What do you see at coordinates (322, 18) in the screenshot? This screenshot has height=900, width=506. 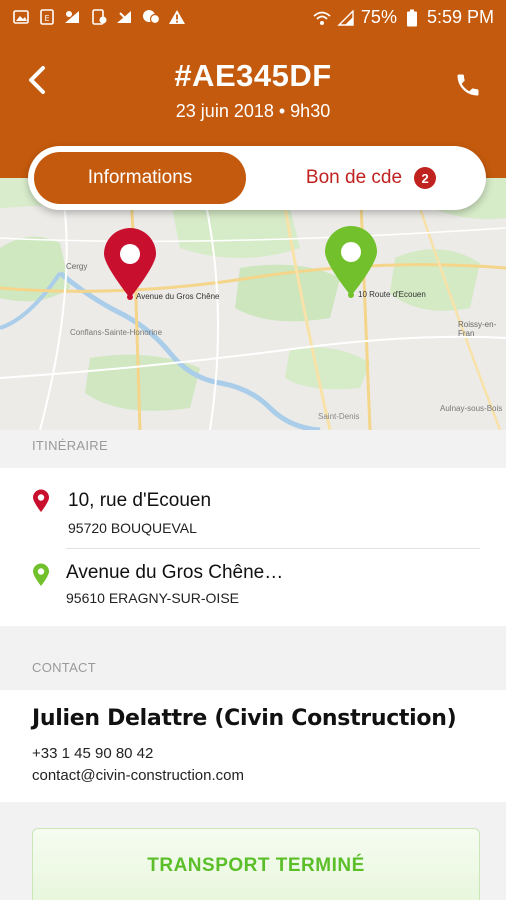 I see `wifi-icon` at bounding box center [322, 18].